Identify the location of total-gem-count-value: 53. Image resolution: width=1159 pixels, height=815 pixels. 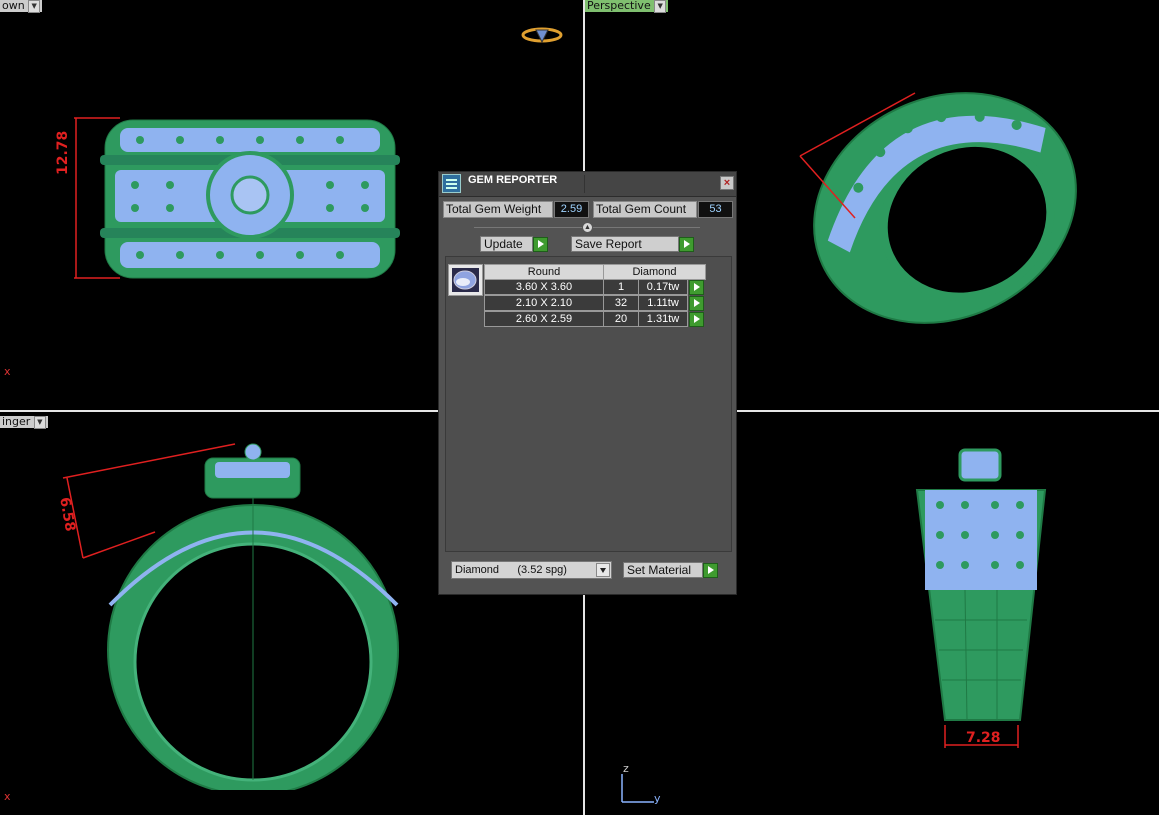
(715, 209).